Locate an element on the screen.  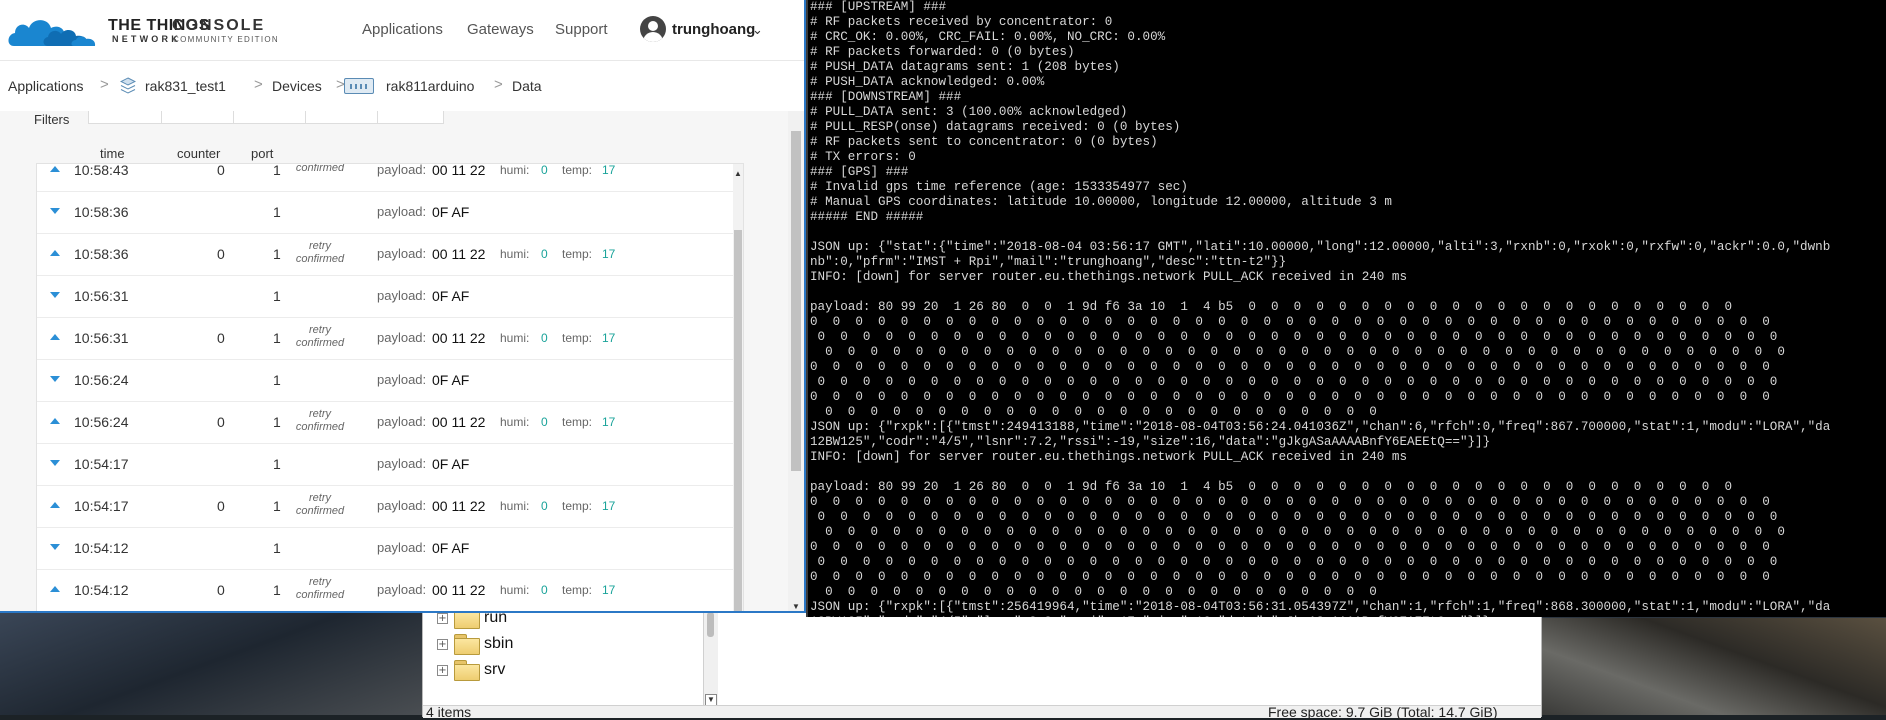
breadcrumb-app: rak831_test1 is located at coordinates (185, 86).